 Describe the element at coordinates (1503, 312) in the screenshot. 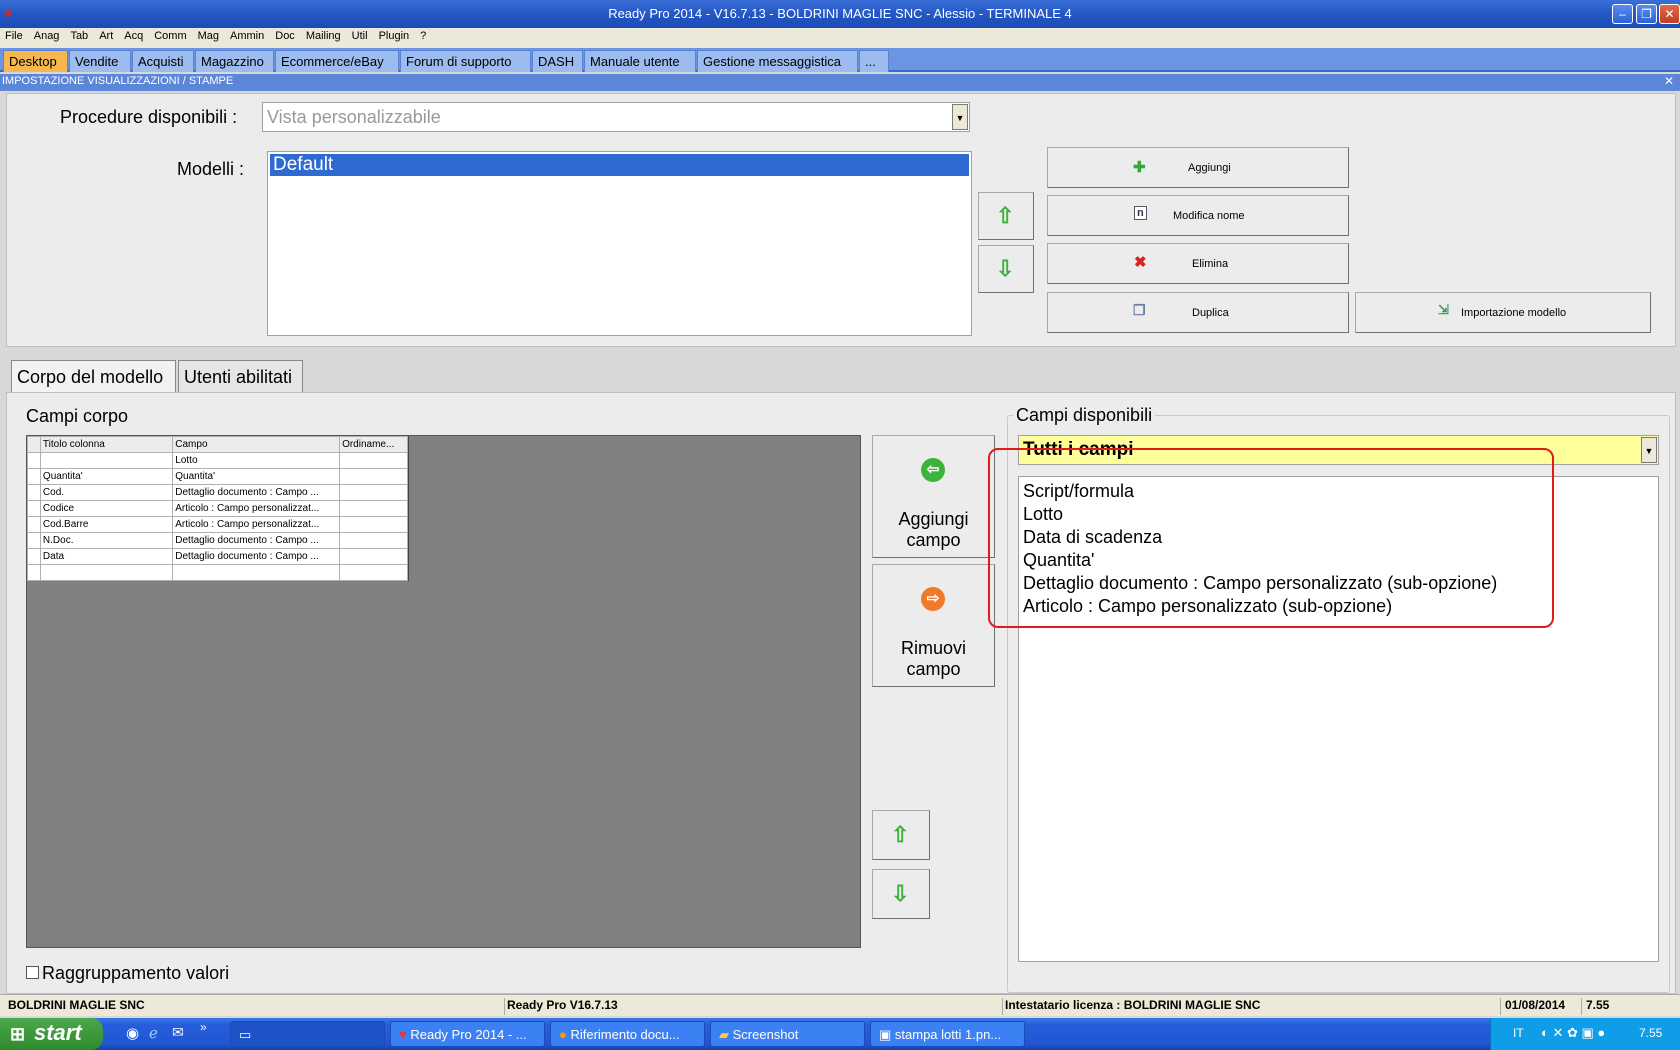

I see `importazione-modello-button: ⇲ Importazione modello` at that location.